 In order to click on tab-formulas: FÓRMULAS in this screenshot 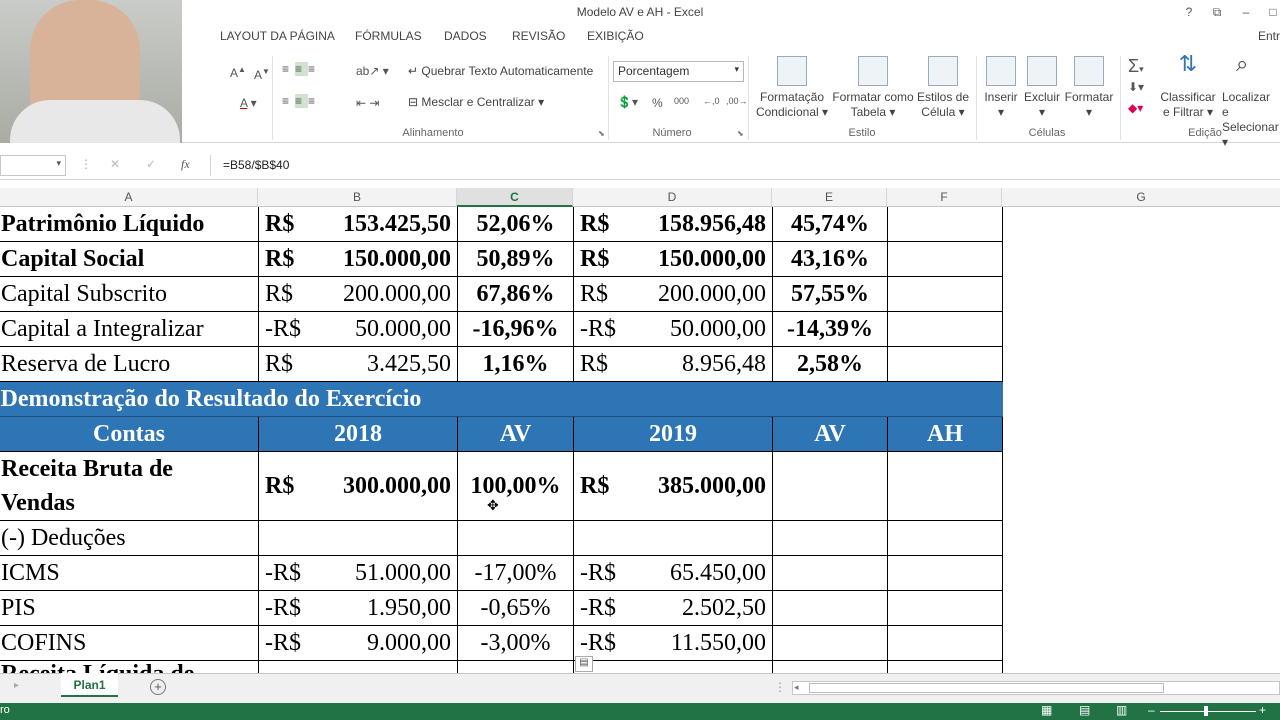, I will do `click(388, 36)`.